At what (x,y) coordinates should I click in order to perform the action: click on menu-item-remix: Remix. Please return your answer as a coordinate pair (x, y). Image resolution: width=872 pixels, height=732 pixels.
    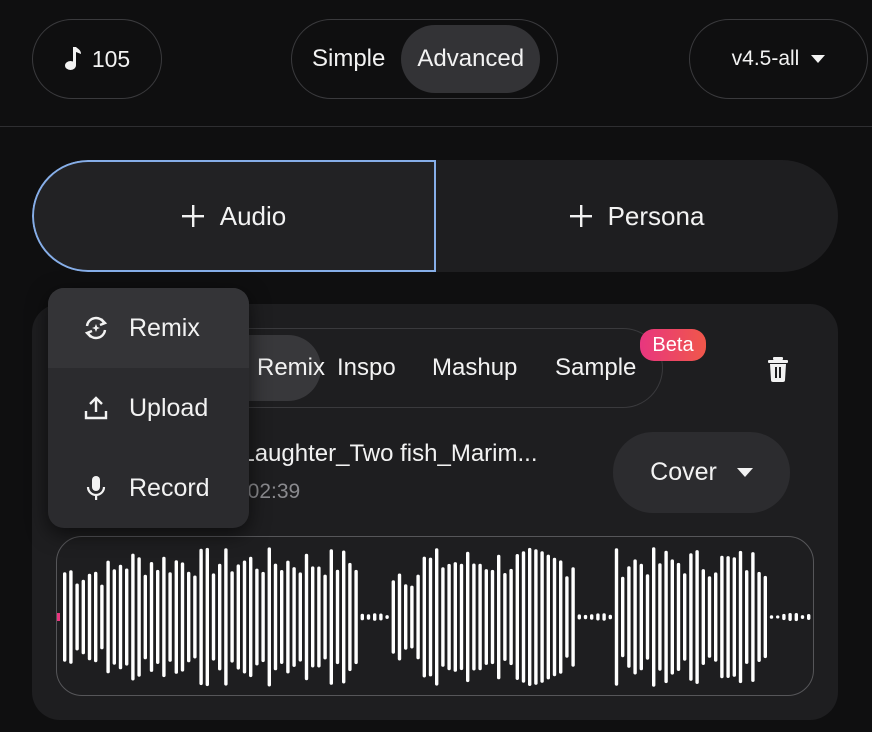
    Looking at the image, I should click on (148, 328).